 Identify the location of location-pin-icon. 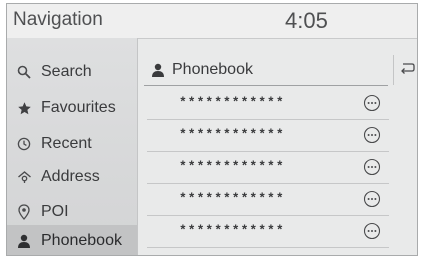
(24, 212).